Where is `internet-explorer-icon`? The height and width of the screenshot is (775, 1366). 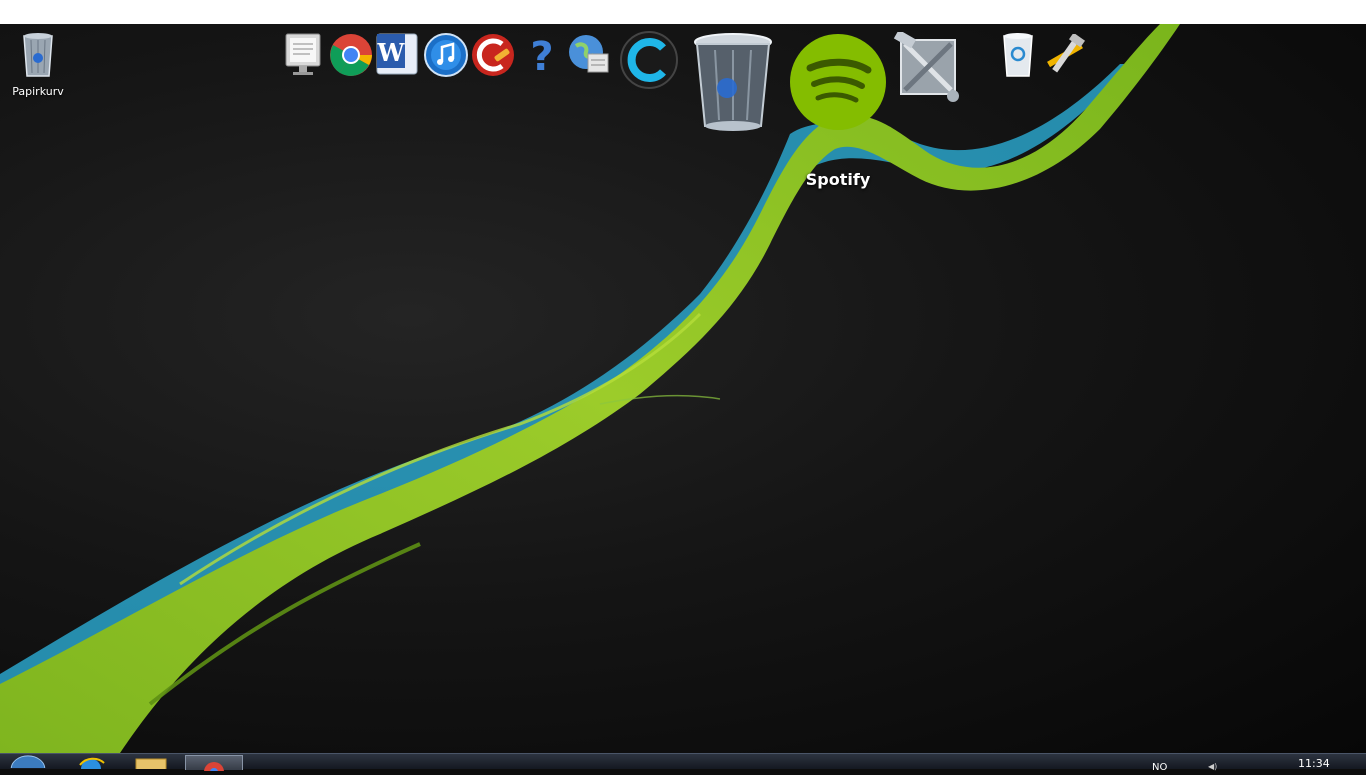
internet-explorer-icon is located at coordinates (91, 762).